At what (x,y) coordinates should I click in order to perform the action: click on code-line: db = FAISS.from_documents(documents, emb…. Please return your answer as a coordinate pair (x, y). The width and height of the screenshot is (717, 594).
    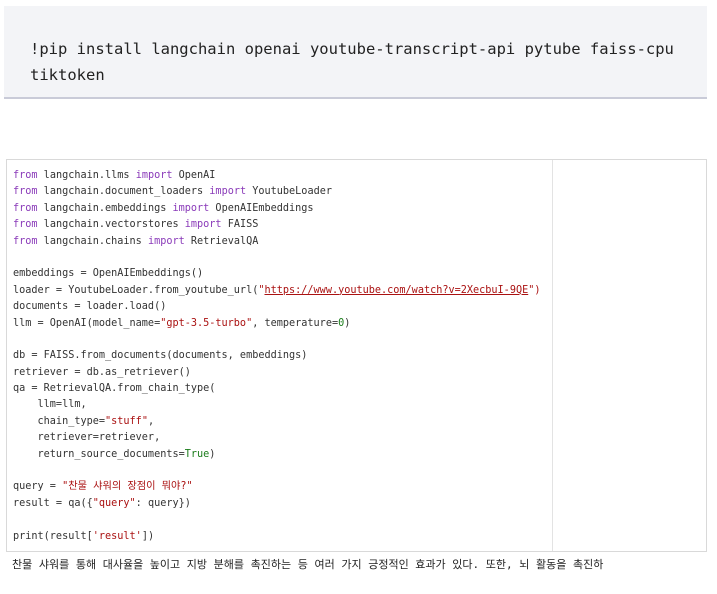
    Looking at the image, I should click on (160, 356).